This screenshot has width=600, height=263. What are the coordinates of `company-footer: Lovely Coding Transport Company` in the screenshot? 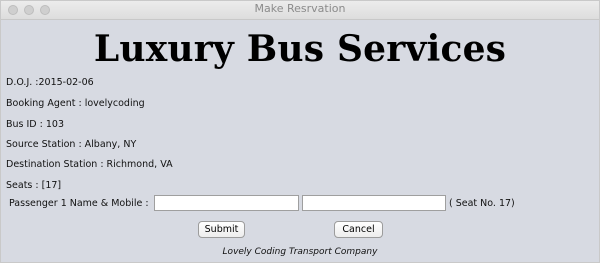 It's located at (300, 252).